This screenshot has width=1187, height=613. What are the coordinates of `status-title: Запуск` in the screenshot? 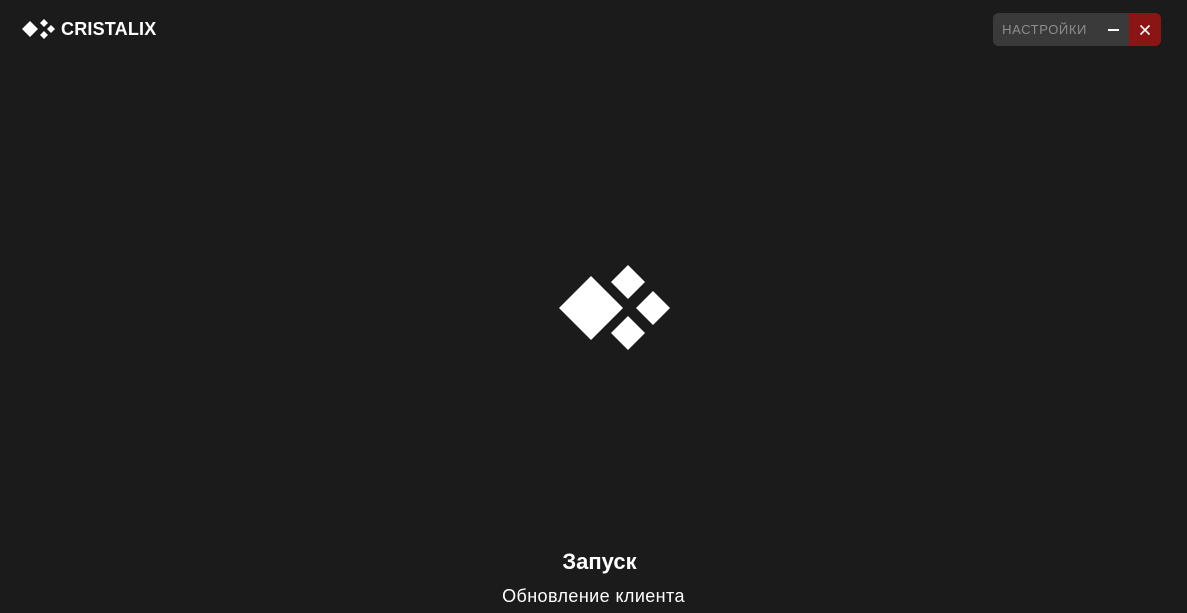 It's located at (599, 561).